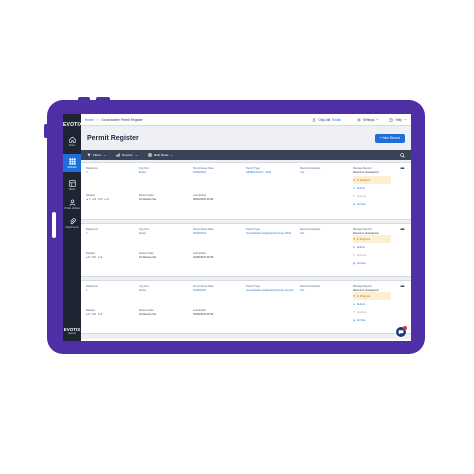 This screenshot has height=474, width=474. I want to click on alert-icon: ▲ 3, so click(88, 199).